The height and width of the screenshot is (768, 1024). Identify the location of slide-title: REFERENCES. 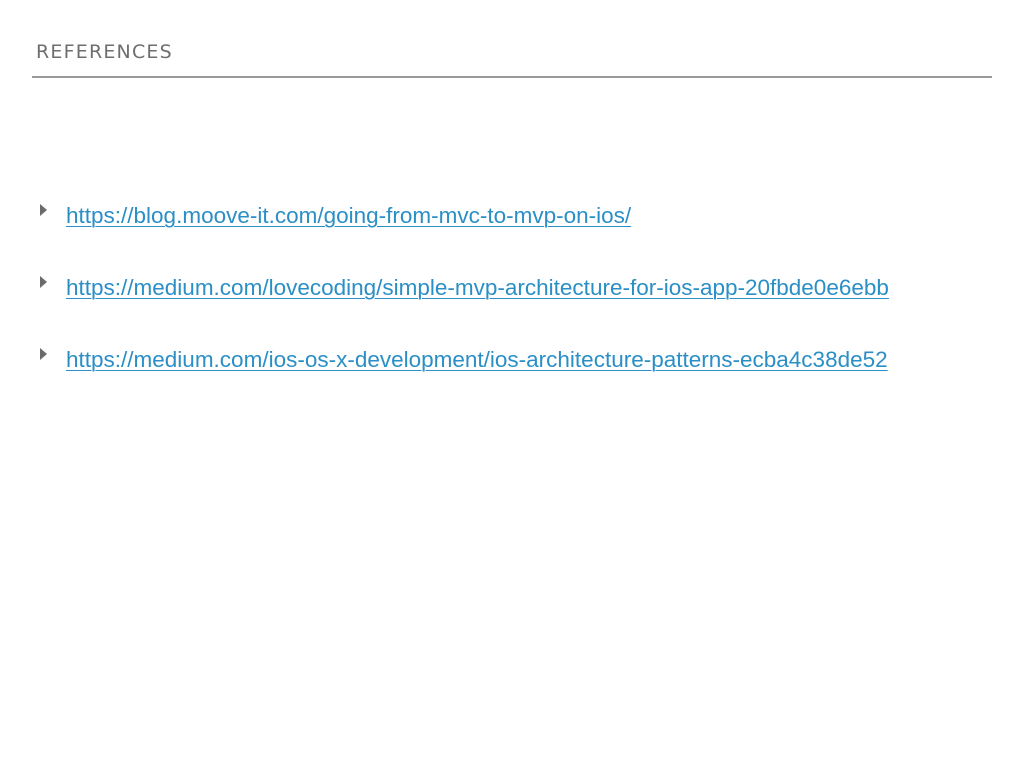
(104, 52).